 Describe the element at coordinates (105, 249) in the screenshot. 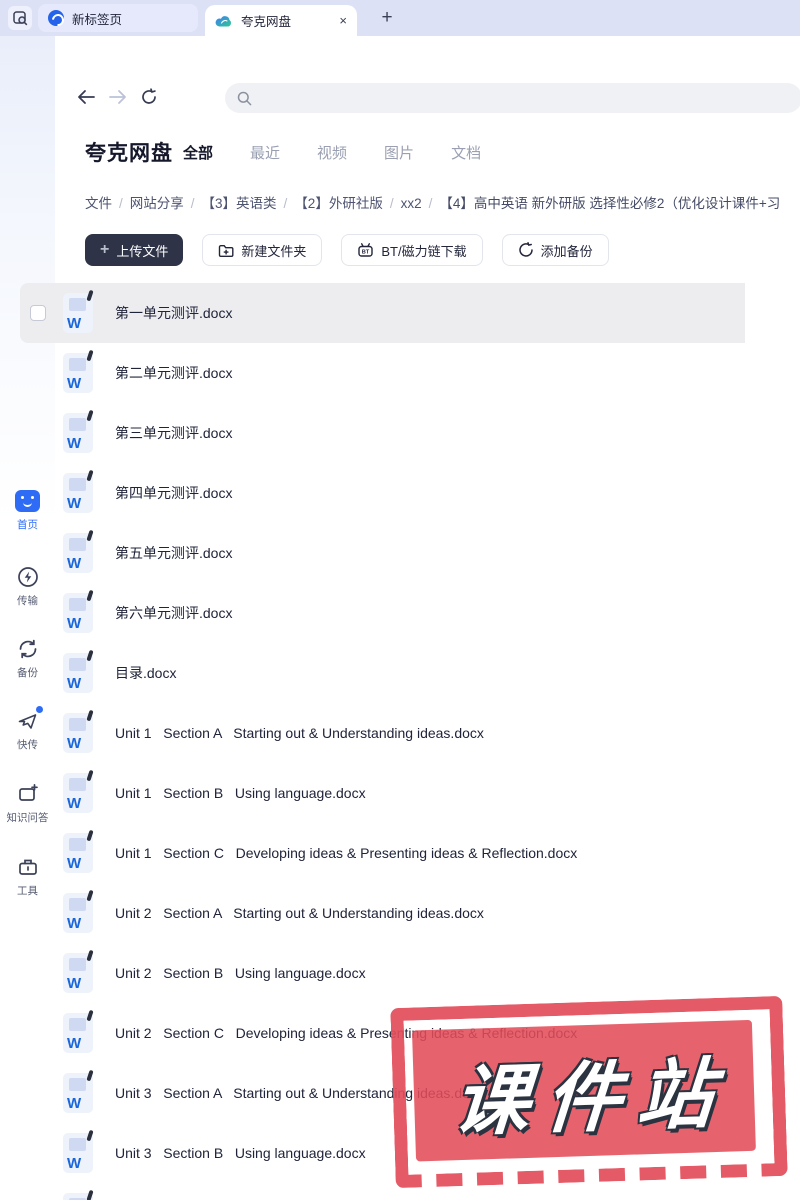

I see `plus-icon: +` at that location.